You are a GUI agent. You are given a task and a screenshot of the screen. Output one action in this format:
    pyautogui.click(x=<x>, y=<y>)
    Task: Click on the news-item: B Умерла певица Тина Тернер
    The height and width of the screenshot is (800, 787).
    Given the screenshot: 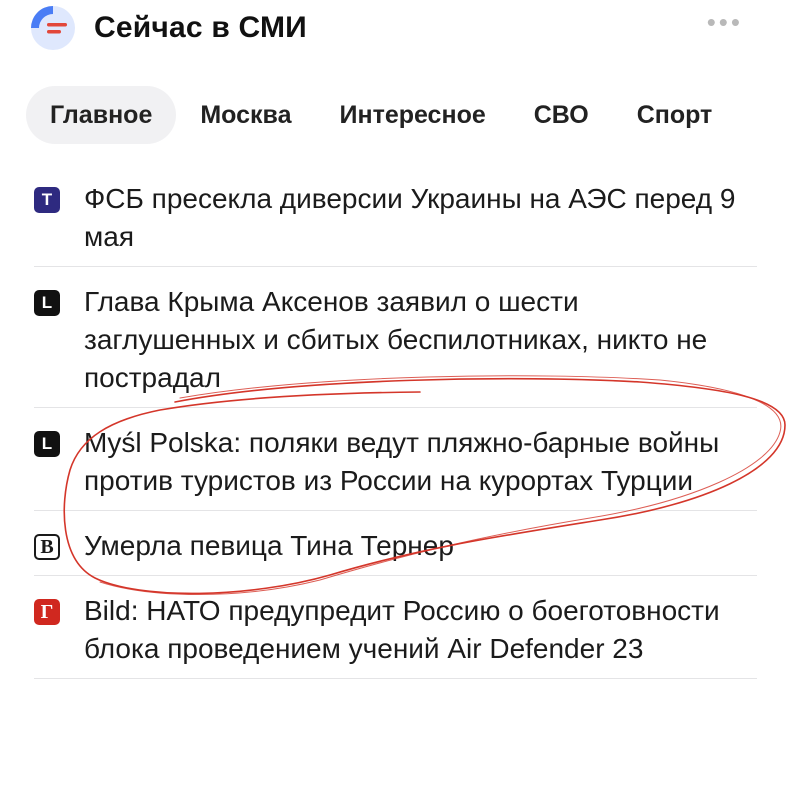 What is the action you would take?
    pyautogui.click(x=395, y=543)
    